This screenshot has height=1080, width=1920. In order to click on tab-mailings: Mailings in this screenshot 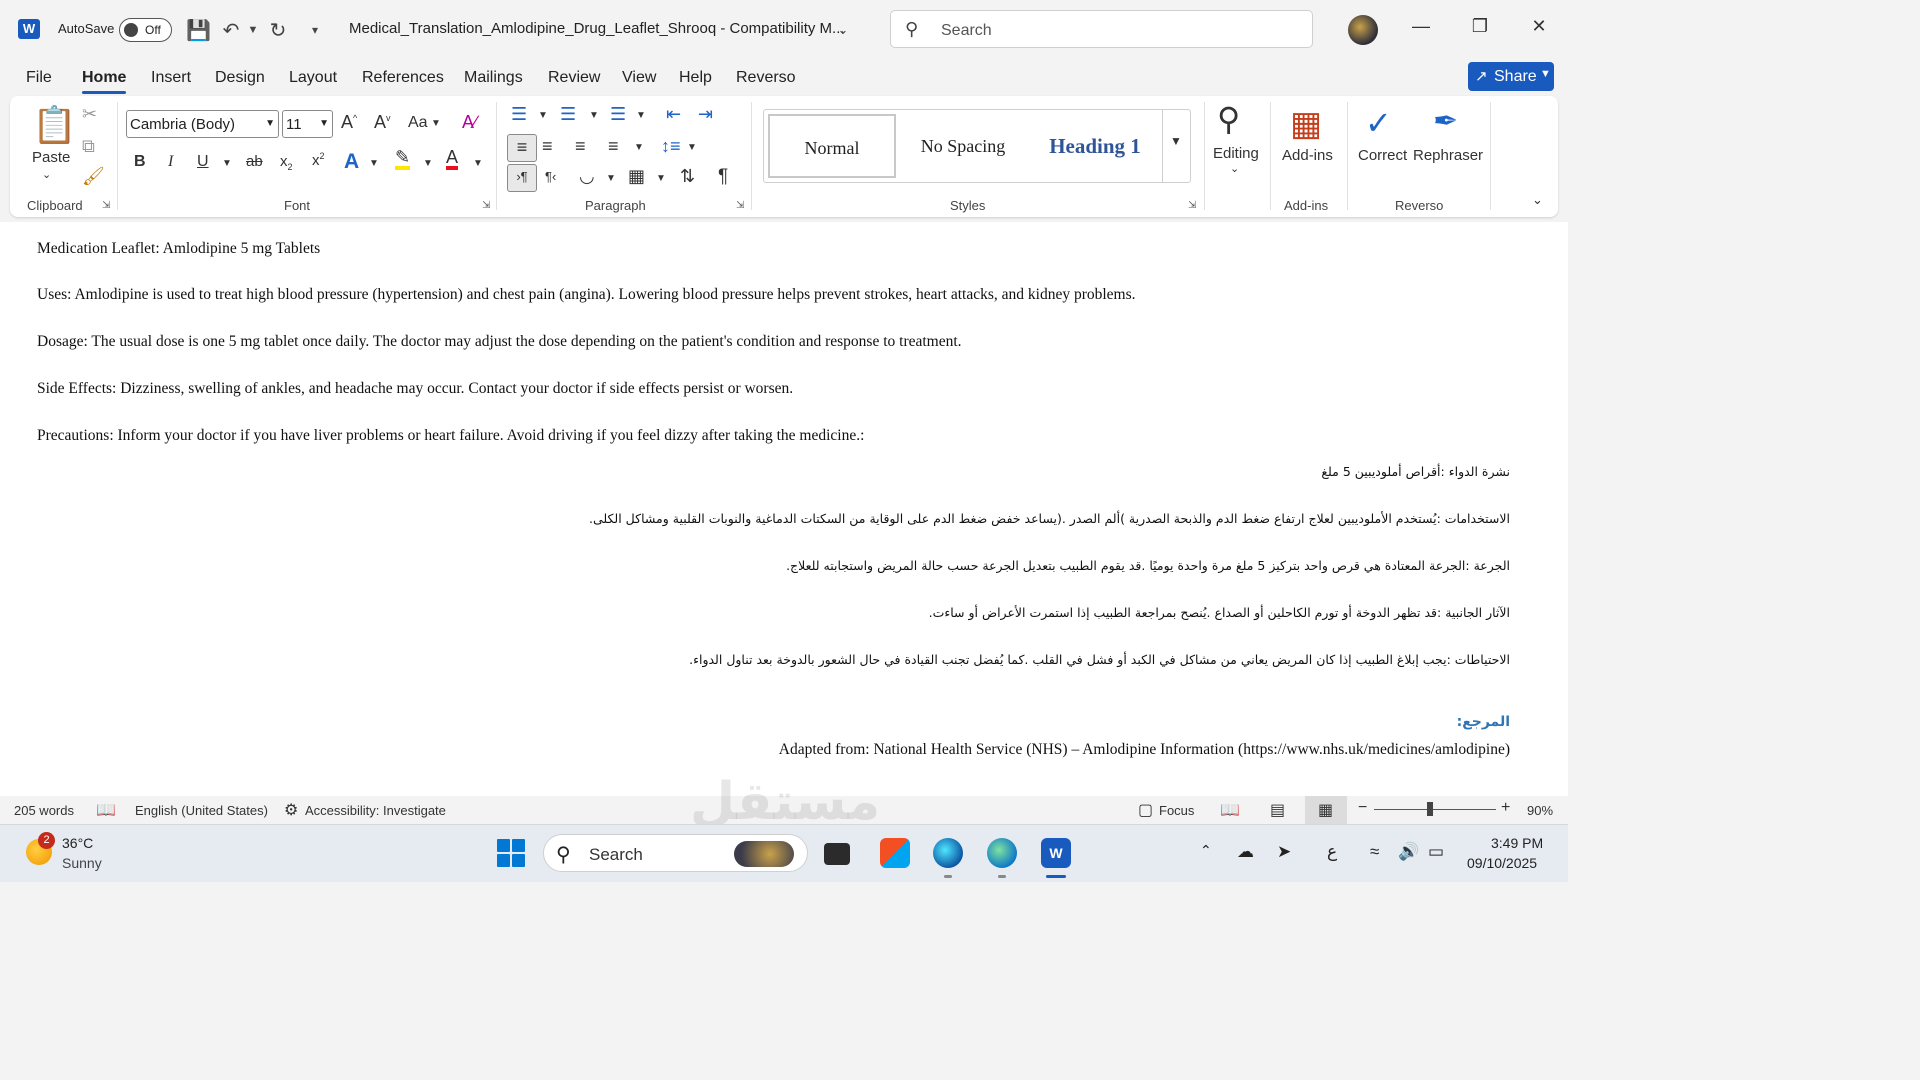, I will do `click(493, 78)`.